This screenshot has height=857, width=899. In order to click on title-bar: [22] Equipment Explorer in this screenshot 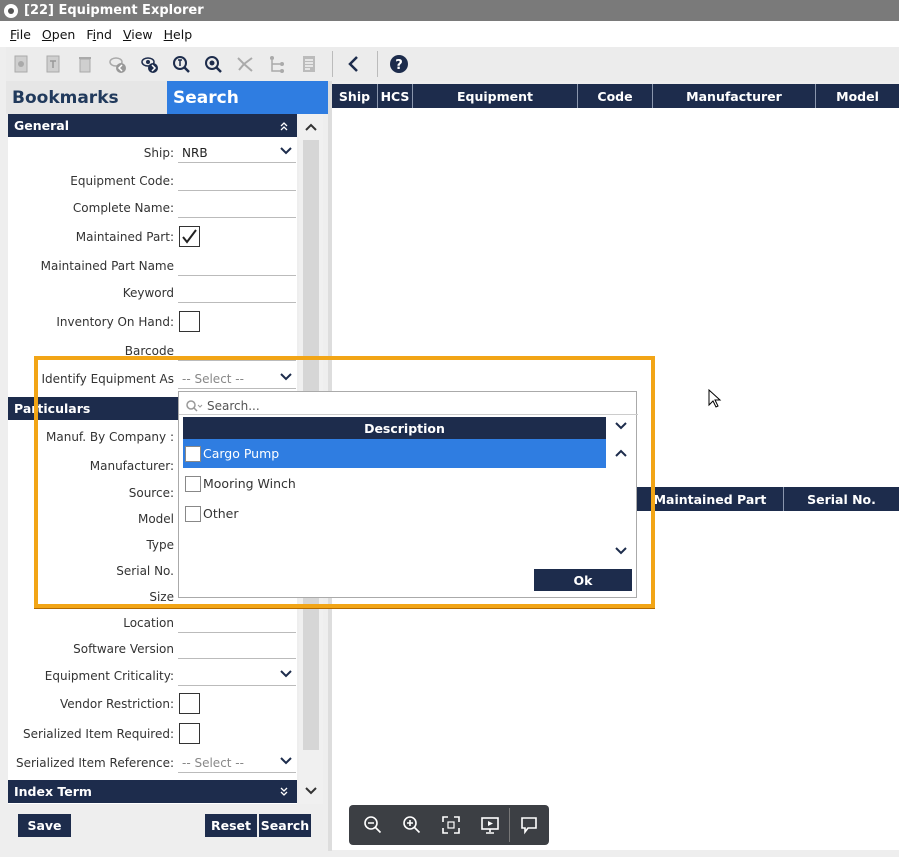, I will do `click(449, 10)`.